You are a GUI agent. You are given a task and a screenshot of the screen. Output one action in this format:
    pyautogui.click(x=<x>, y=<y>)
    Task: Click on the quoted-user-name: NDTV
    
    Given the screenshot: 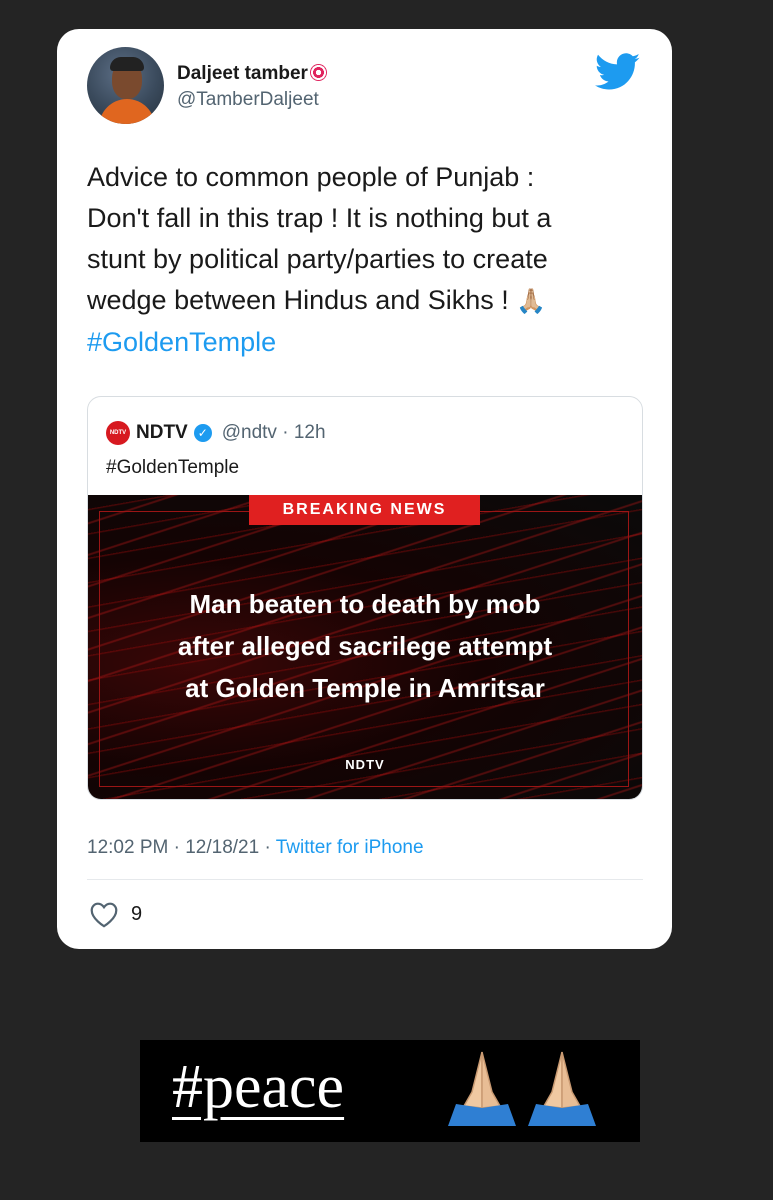 What is the action you would take?
    pyautogui.click(x=162, y=433)
    